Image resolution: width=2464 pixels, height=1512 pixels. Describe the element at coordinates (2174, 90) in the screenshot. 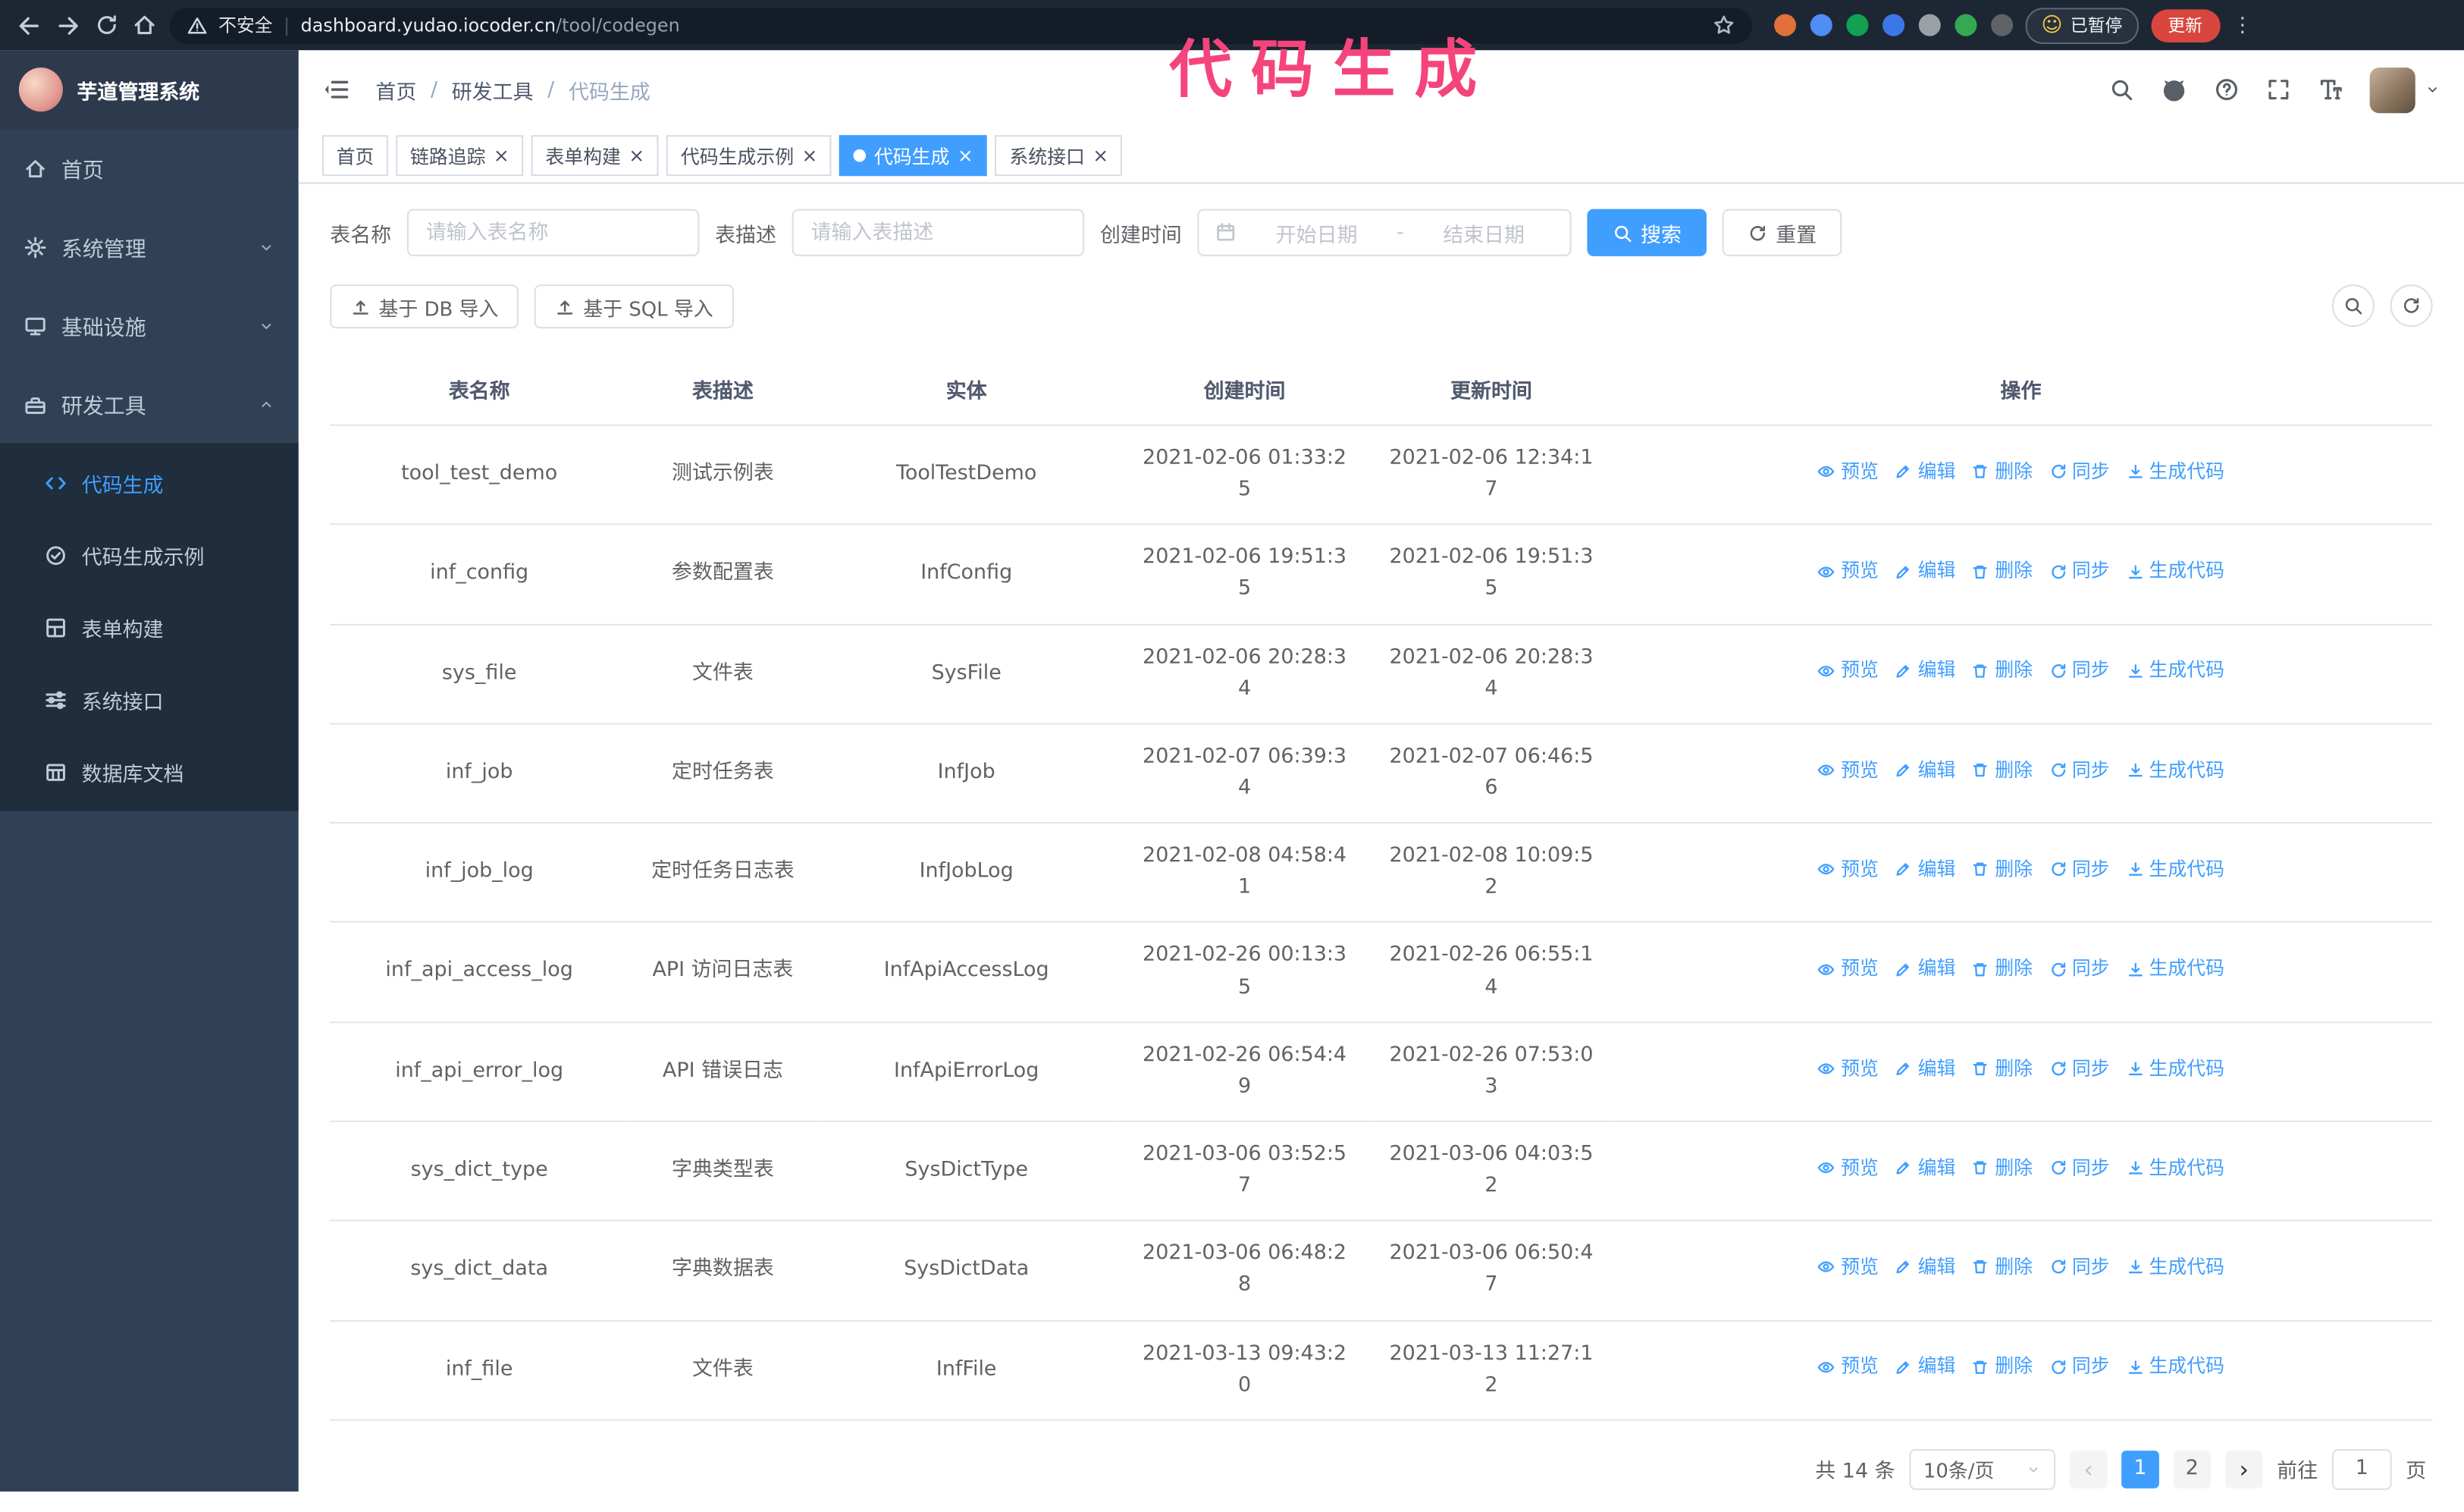

I see `github-icon` at that location.